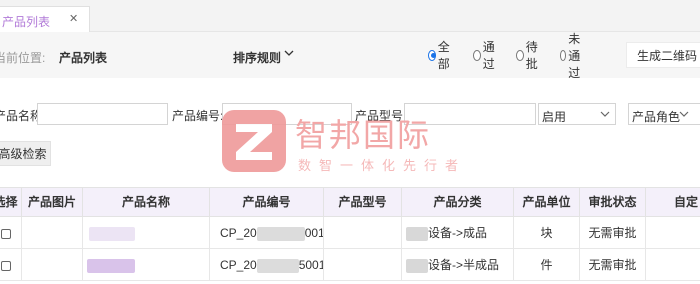 This screenshot has height=284, width=700. I want to click on header-code: 产品编号, so click(267, 202).